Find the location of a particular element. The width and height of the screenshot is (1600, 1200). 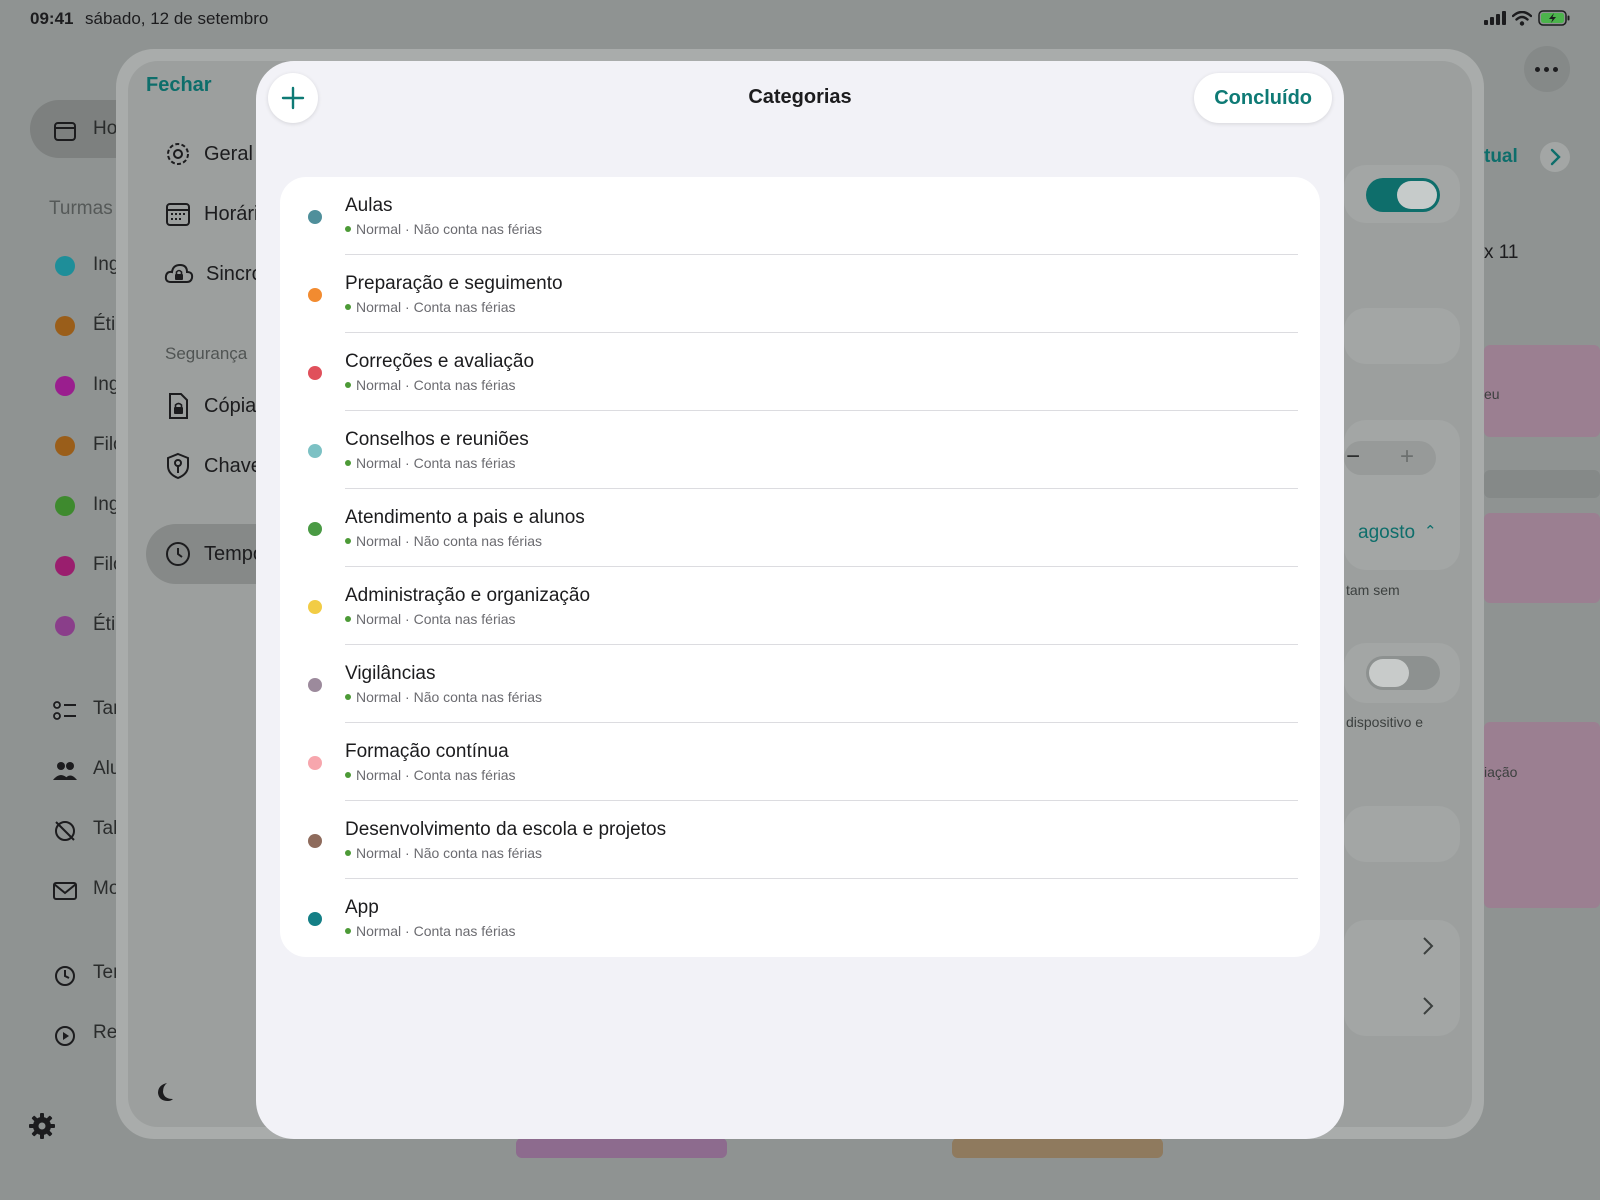

more-options-button is located at coordinates (1547, 69).